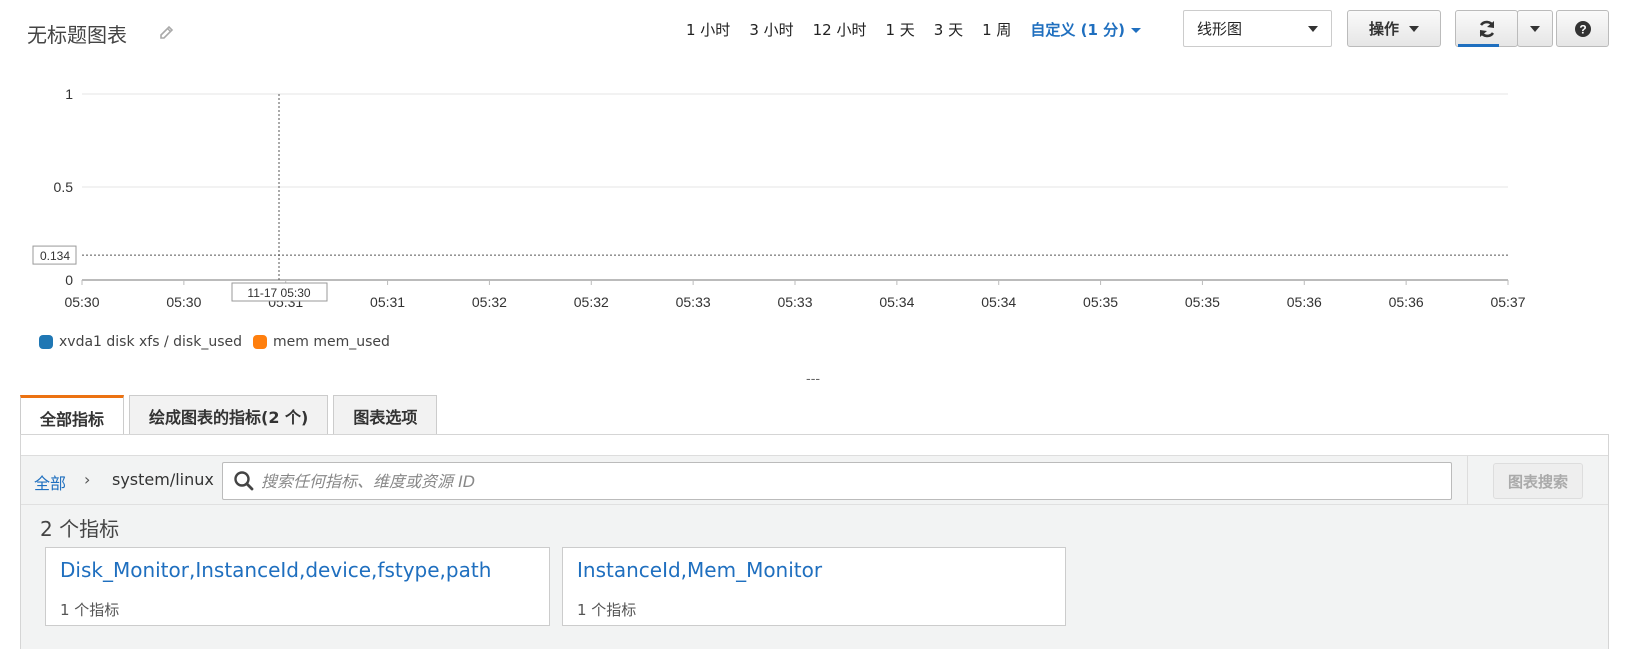  Describe the element at coordinates (260, 342) in the screenshot. I see `legend-swatch-mem` at that location.